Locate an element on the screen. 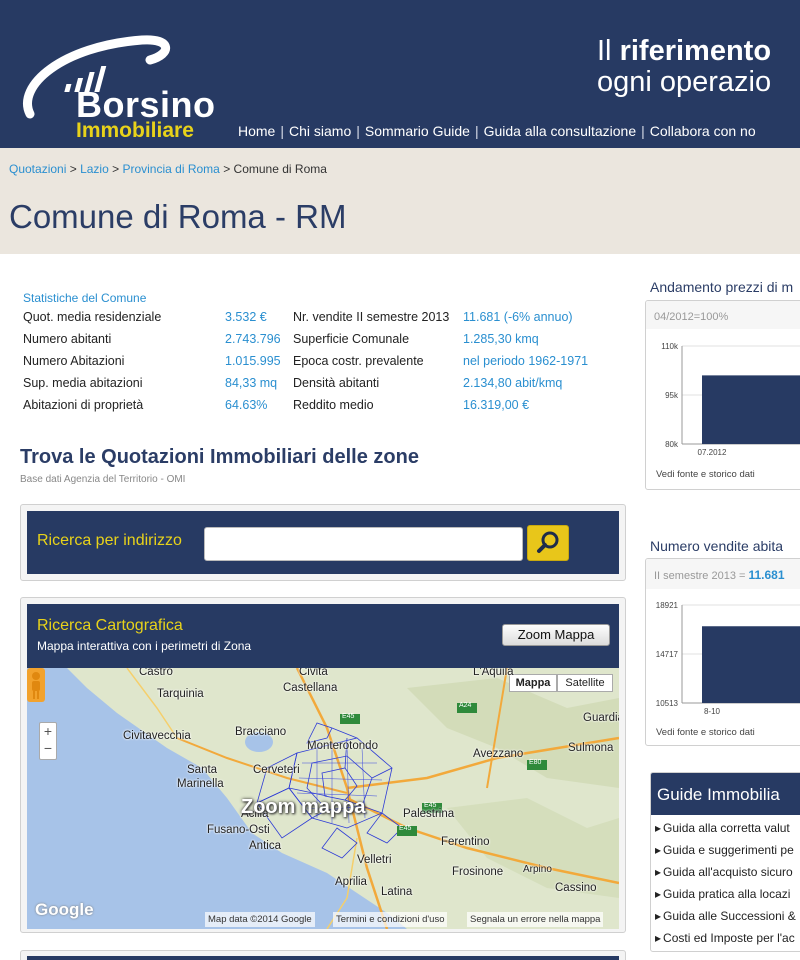 The height and width of the screenshot is (960, 800). street-view-pegman-icon is located at coordinates (36, 685).